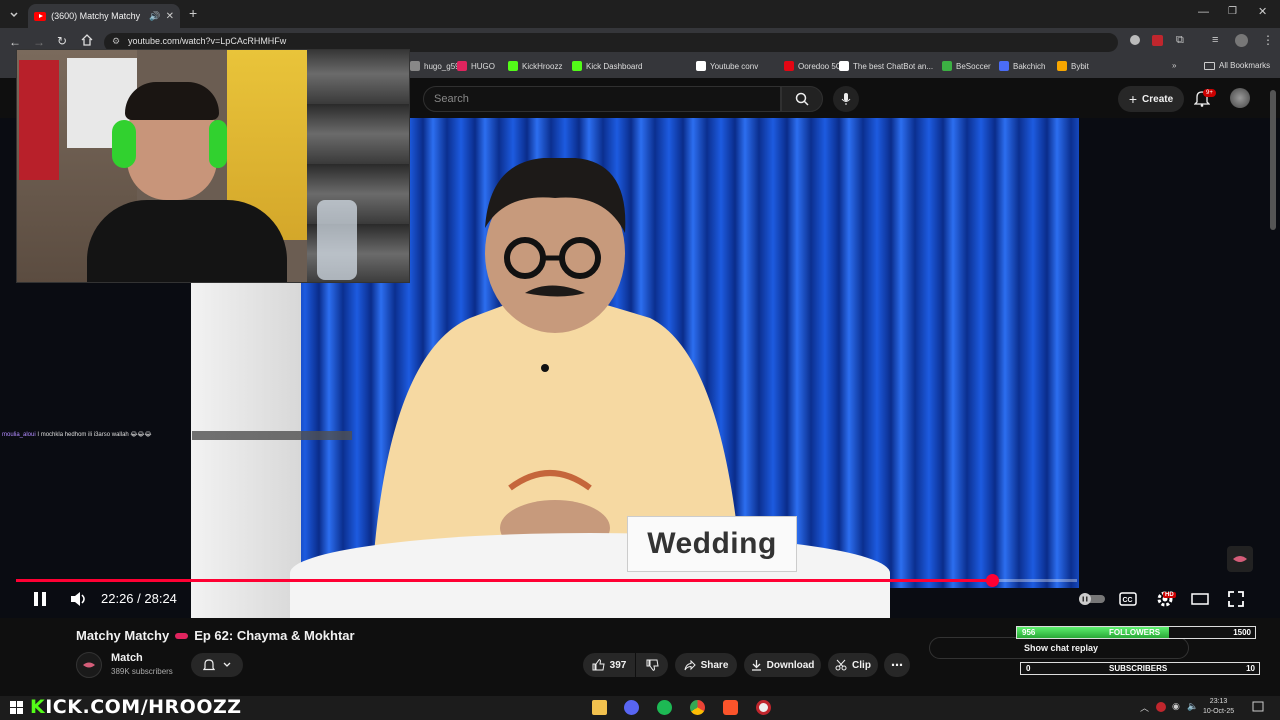 Image resolution: width=1280 pixels, height=720 pixels. What do you see at coordinates (1176, 706) in the screenshot?
I see `network-icon: ◉` at bounding box center [1176, 706].